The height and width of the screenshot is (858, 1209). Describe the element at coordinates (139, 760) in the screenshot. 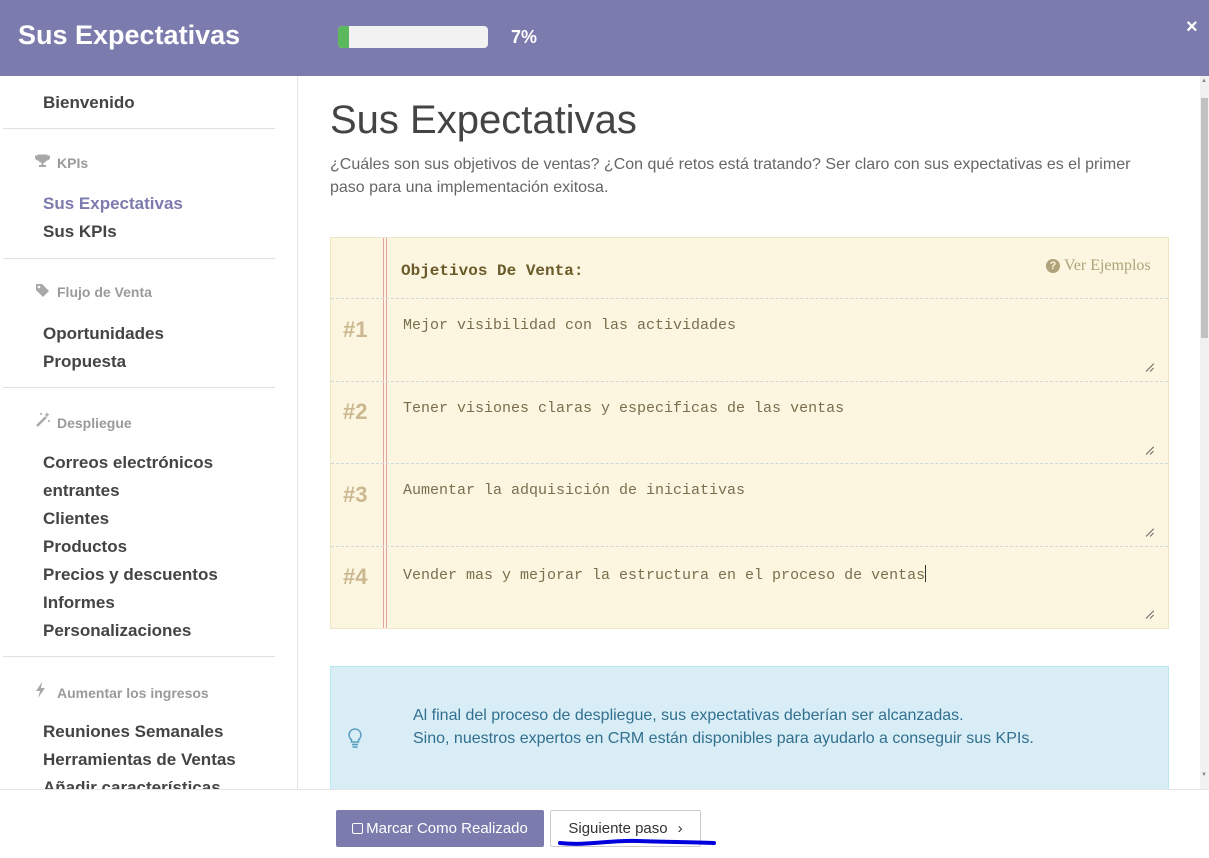

I see `sidebar-item-herramientas: Herramientas de Ventas` at that location.